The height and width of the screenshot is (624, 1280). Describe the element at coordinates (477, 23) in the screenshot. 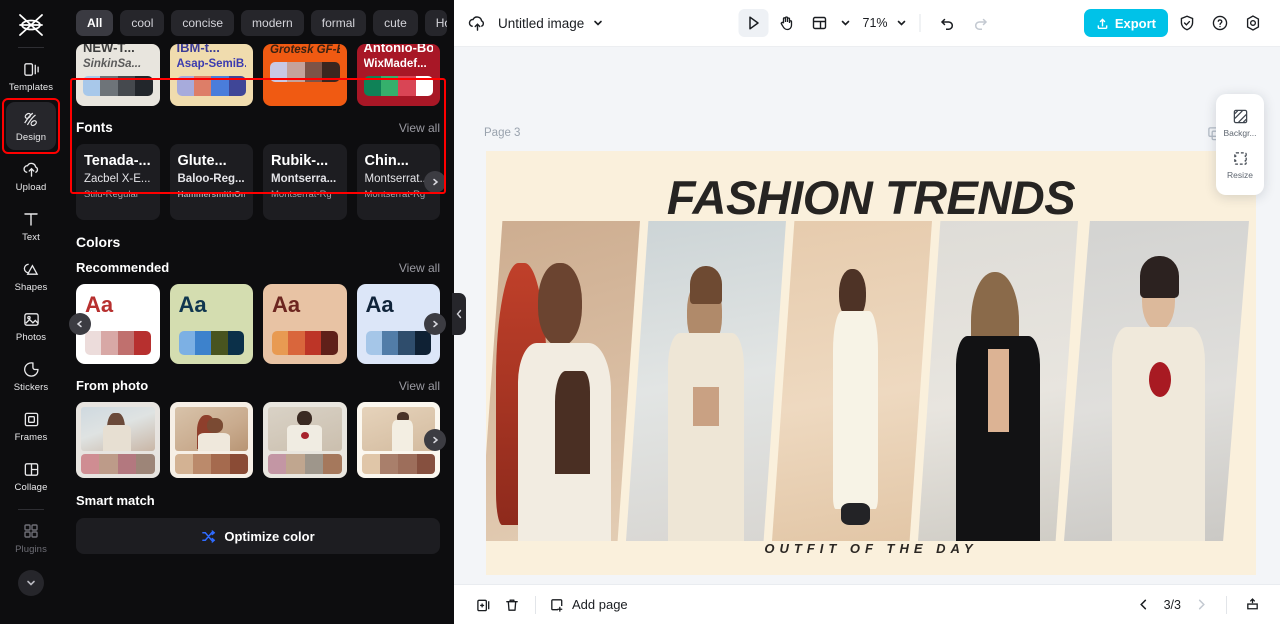

I see `cloud-upload-icon` at that location.